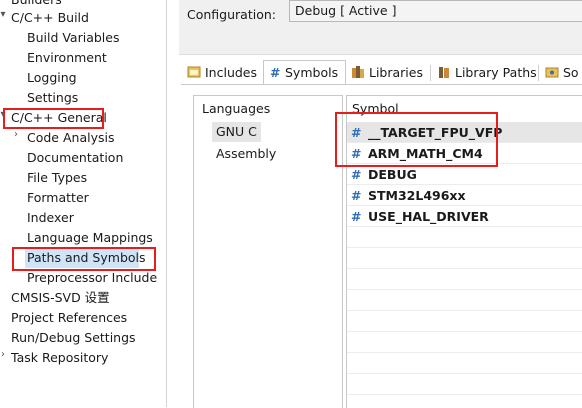 The image size is (582, 408). I want to click on tree-item-language-mappings: Language Mappings, so click(90, 238).